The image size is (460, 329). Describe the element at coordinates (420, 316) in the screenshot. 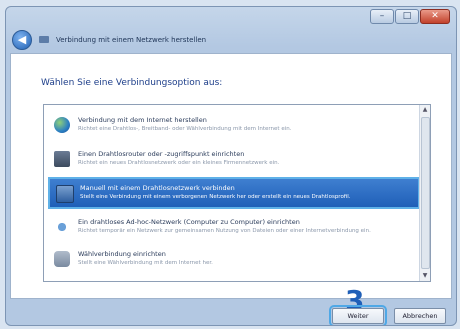

I see `cancel-button: Abbrechen` at that location.